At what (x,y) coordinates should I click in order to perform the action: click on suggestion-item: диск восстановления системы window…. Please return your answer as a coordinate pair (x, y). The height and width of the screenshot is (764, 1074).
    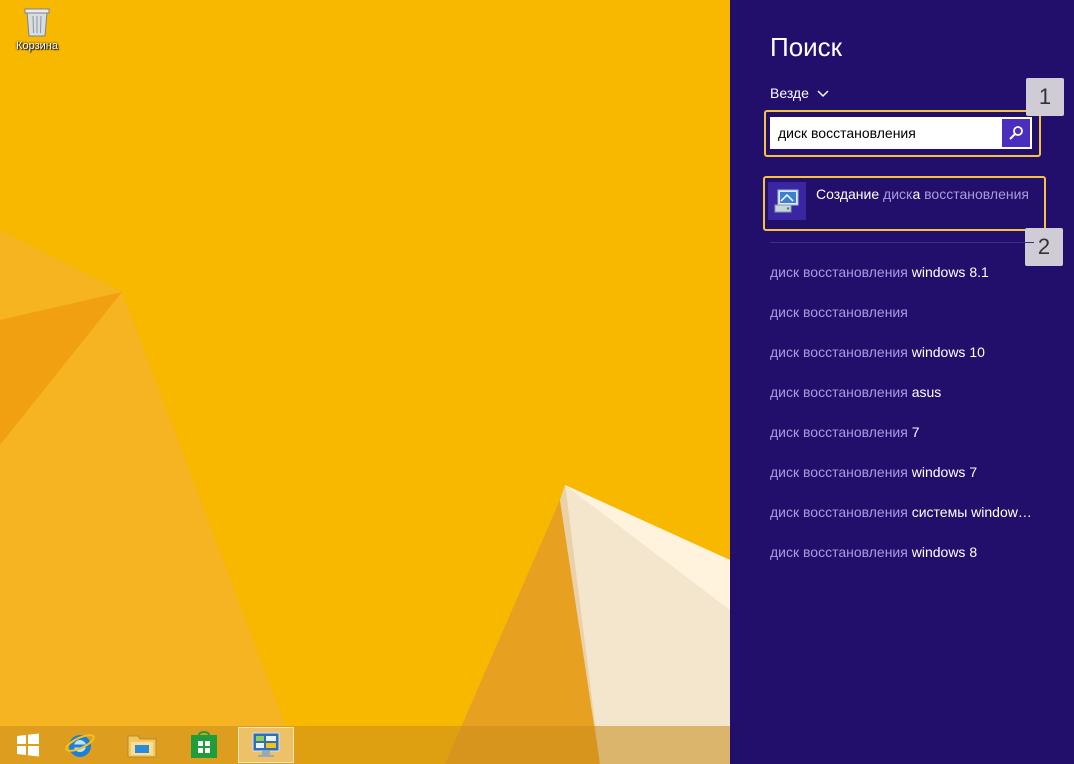
    Looking at the image, I should click on (905, 524).